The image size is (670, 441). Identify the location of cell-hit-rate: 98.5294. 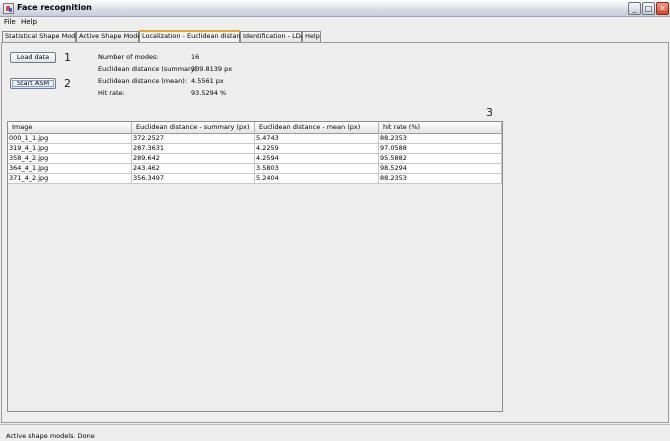
(440, 169).